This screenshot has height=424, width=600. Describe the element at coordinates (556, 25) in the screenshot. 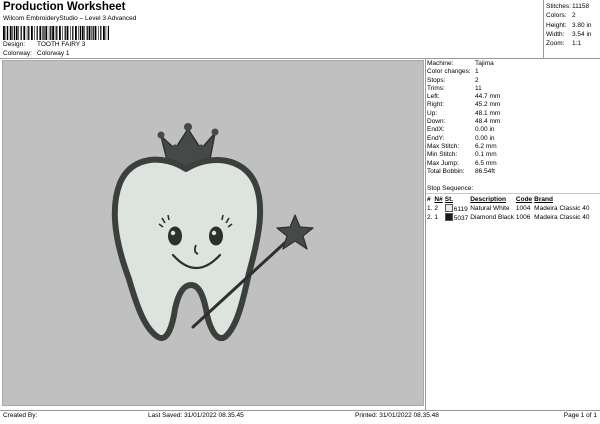

I see `stat-label: Height:` at that location.